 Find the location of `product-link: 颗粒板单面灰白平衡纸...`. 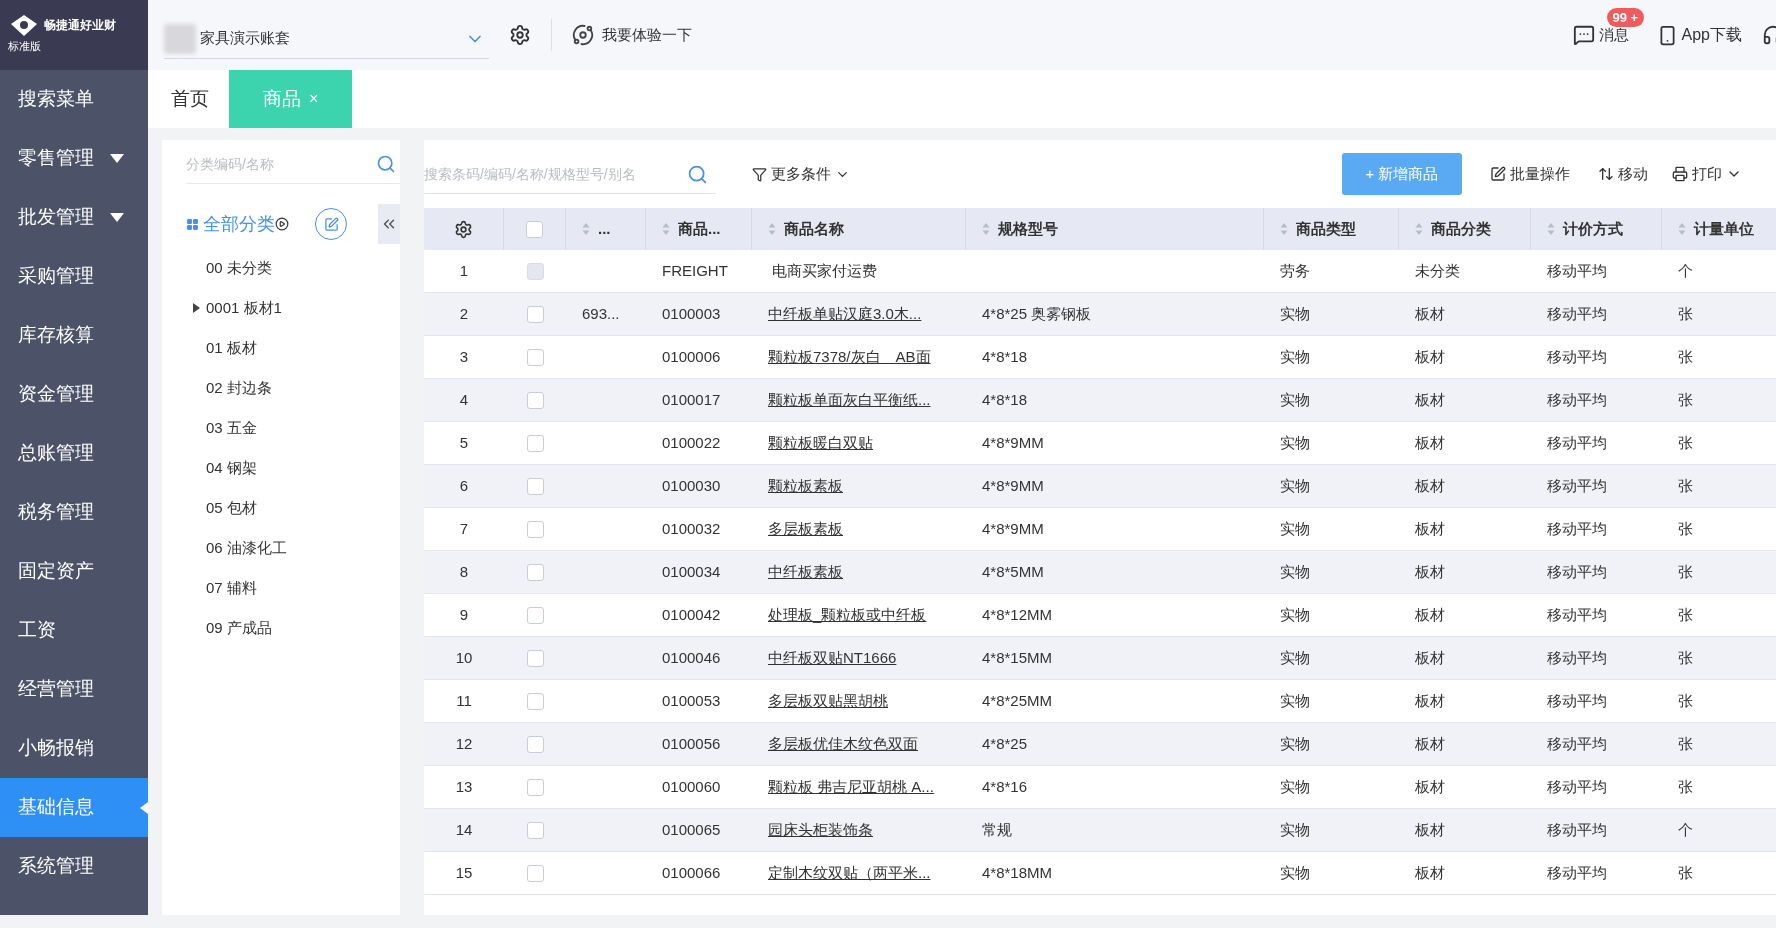

product-link: 颗粒板单面灰白平衡纸... is located at coordinates (849, 400).